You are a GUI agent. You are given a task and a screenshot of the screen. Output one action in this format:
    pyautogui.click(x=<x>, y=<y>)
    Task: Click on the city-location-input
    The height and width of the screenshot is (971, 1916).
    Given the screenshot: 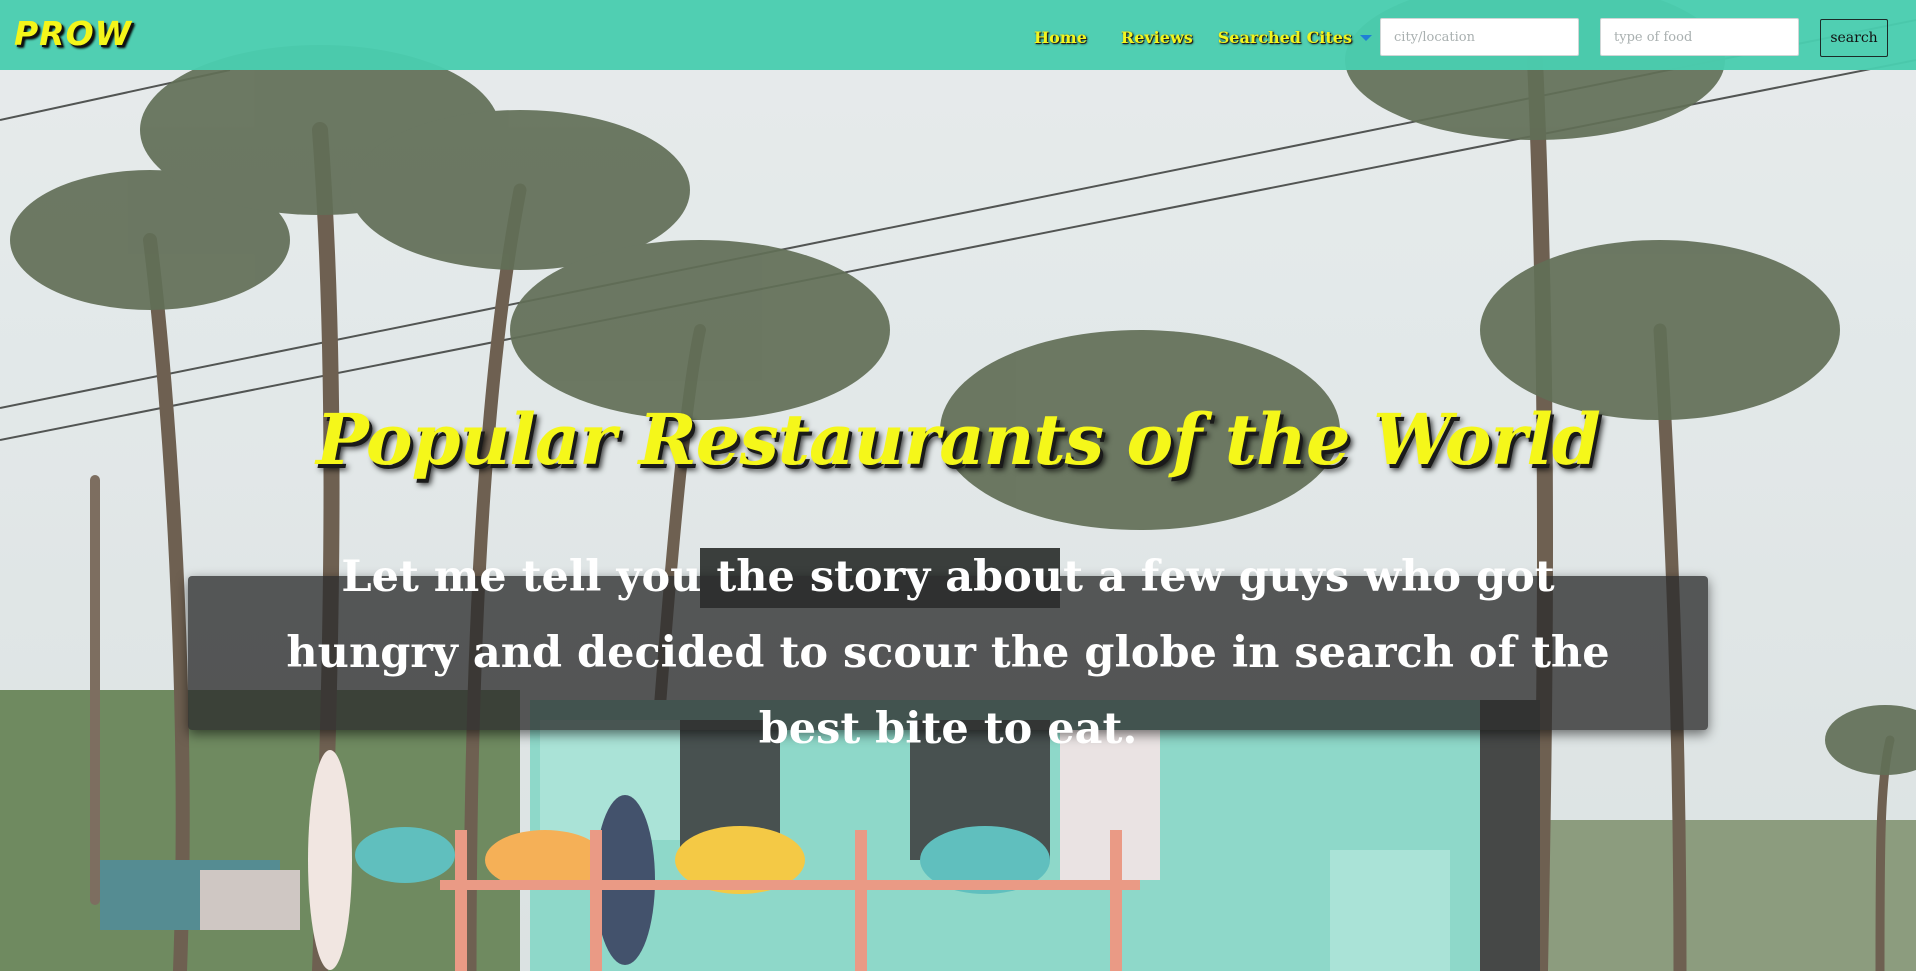 What is the action you would take?
    pyautogui.click(x=1479, y=37)
    